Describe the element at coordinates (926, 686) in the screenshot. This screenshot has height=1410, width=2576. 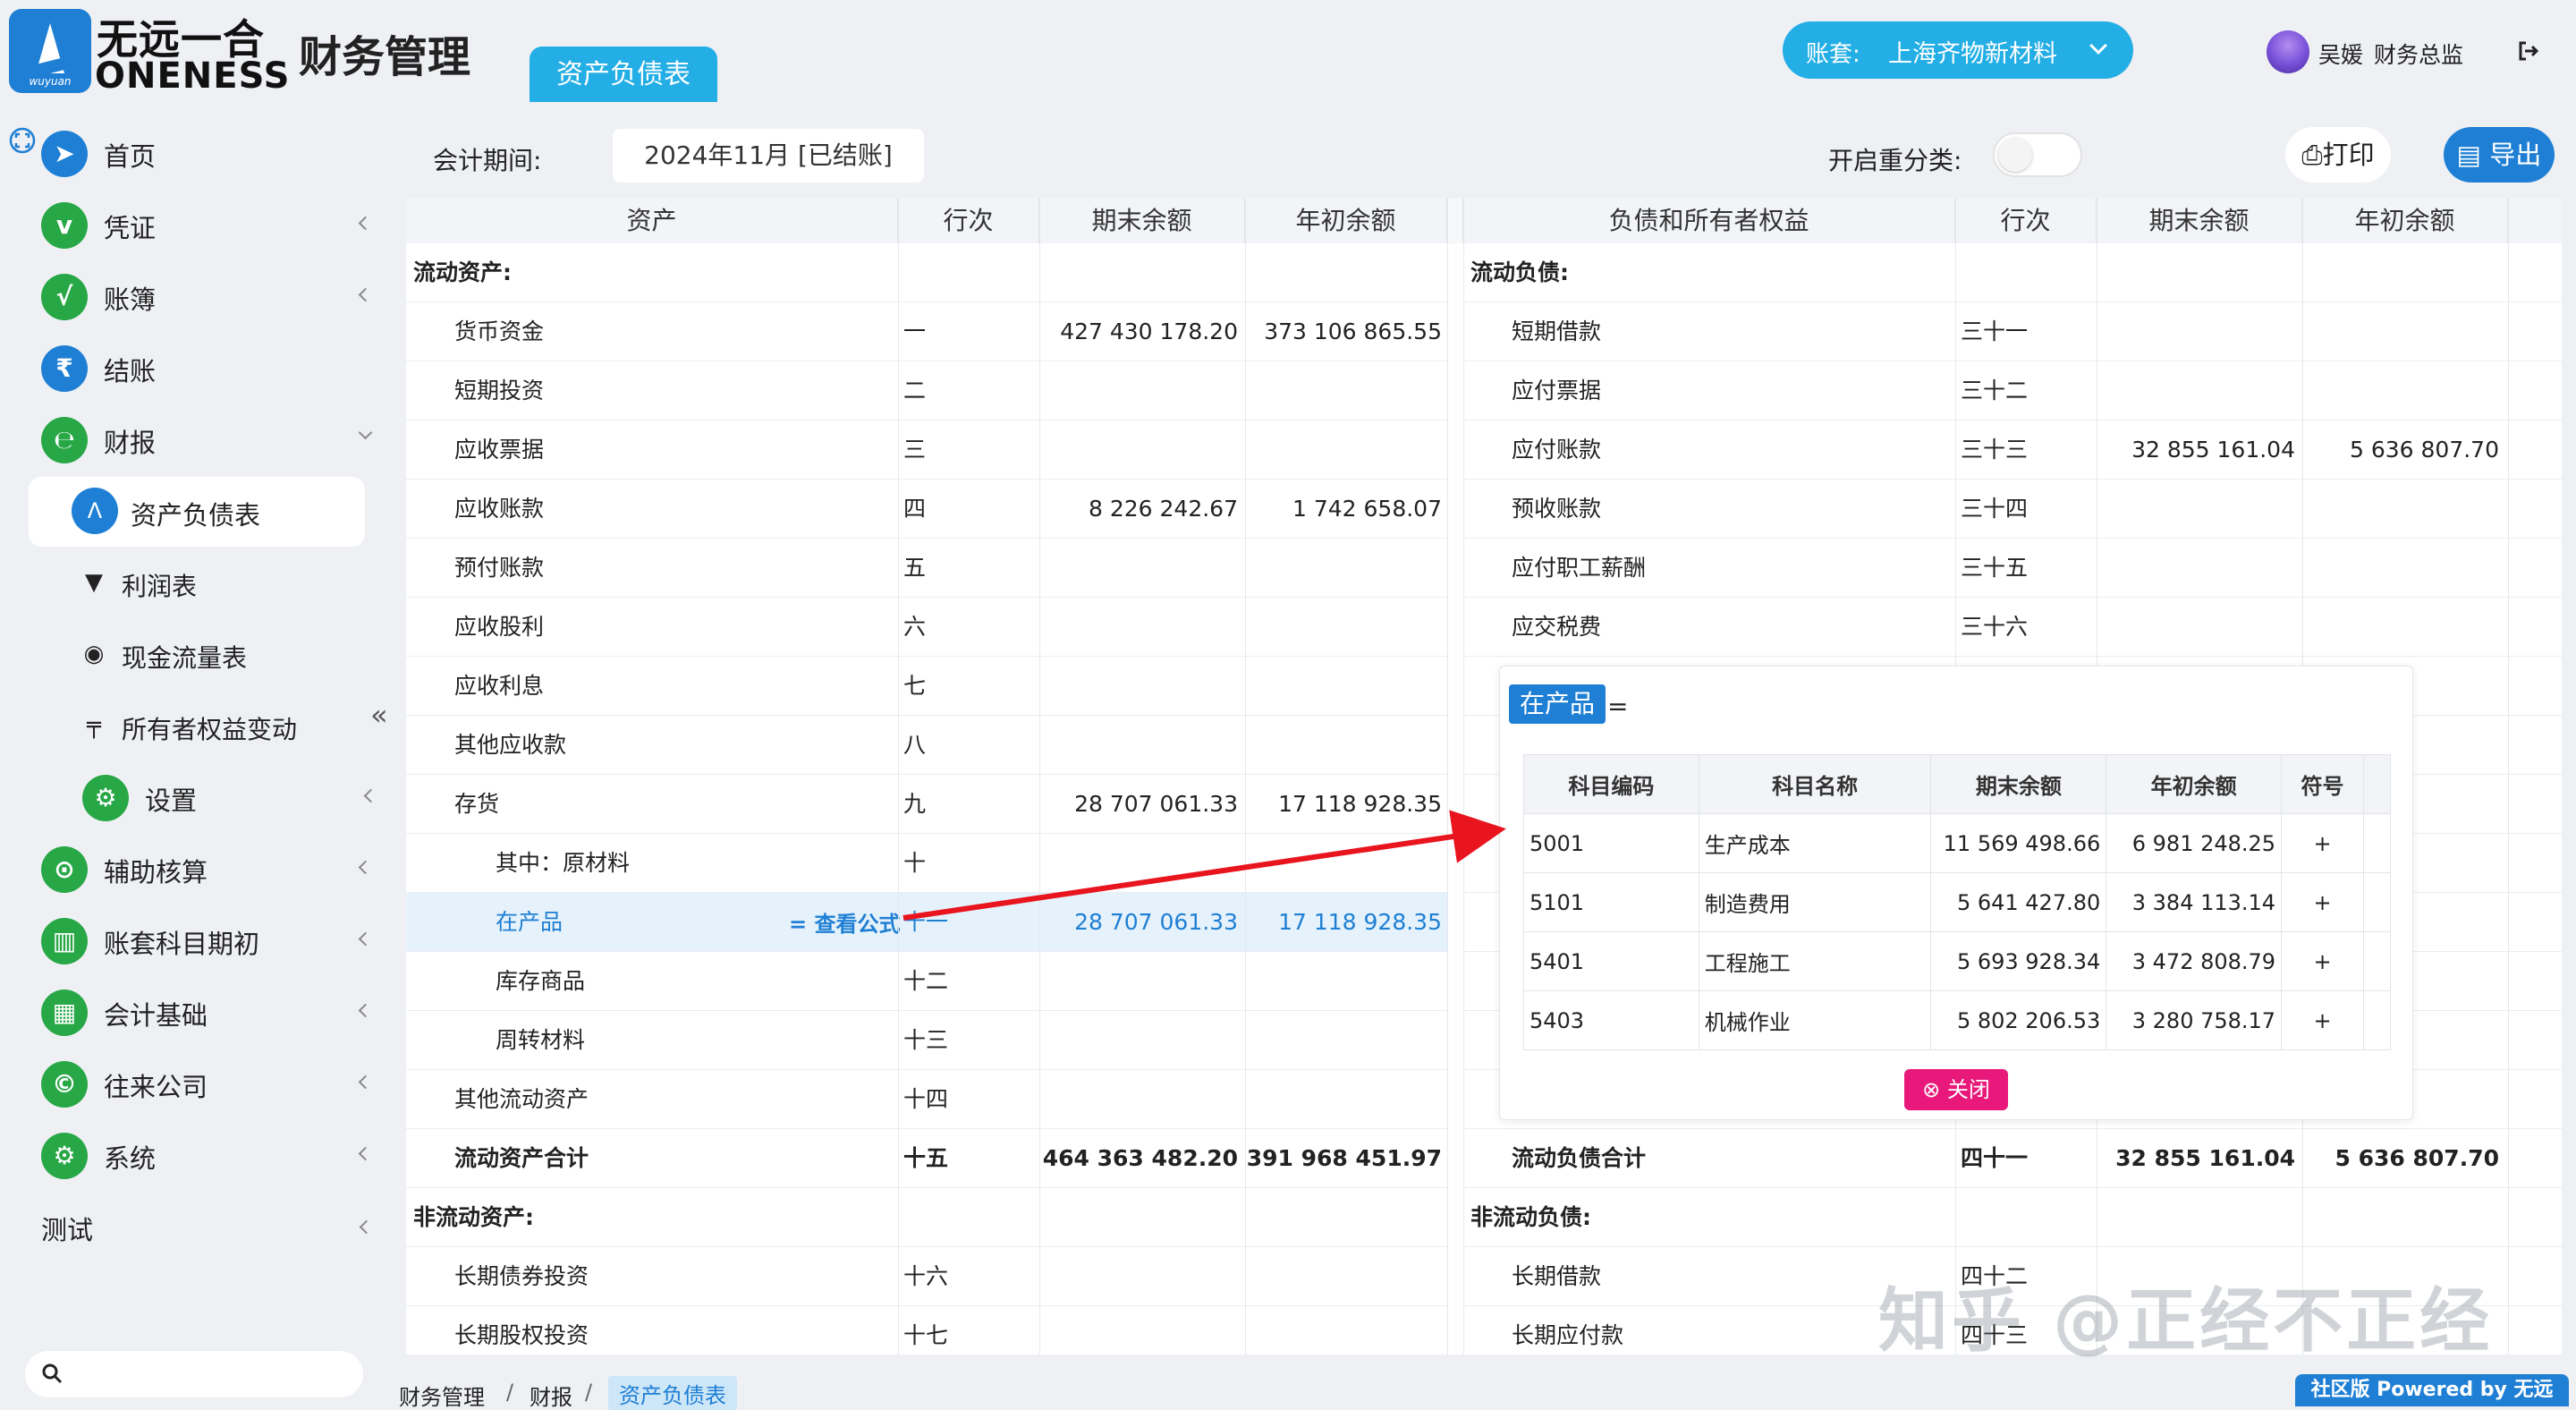
I see `table-row: 应收利息 七` at that location.